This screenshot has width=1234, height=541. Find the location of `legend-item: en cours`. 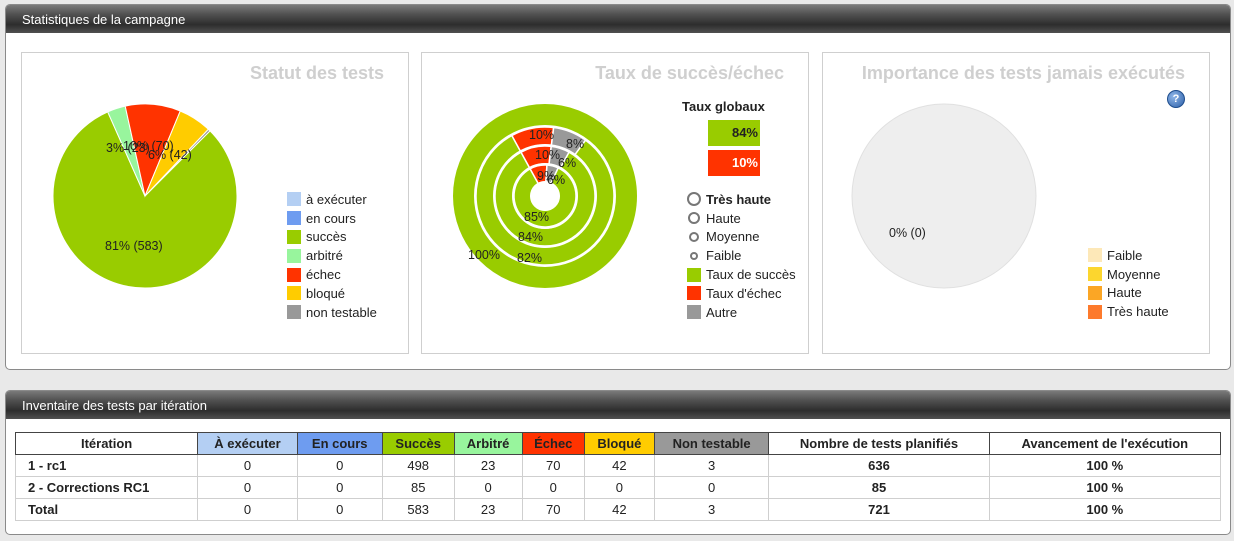

legend-item: en cours is located at coordinates (332, 218).